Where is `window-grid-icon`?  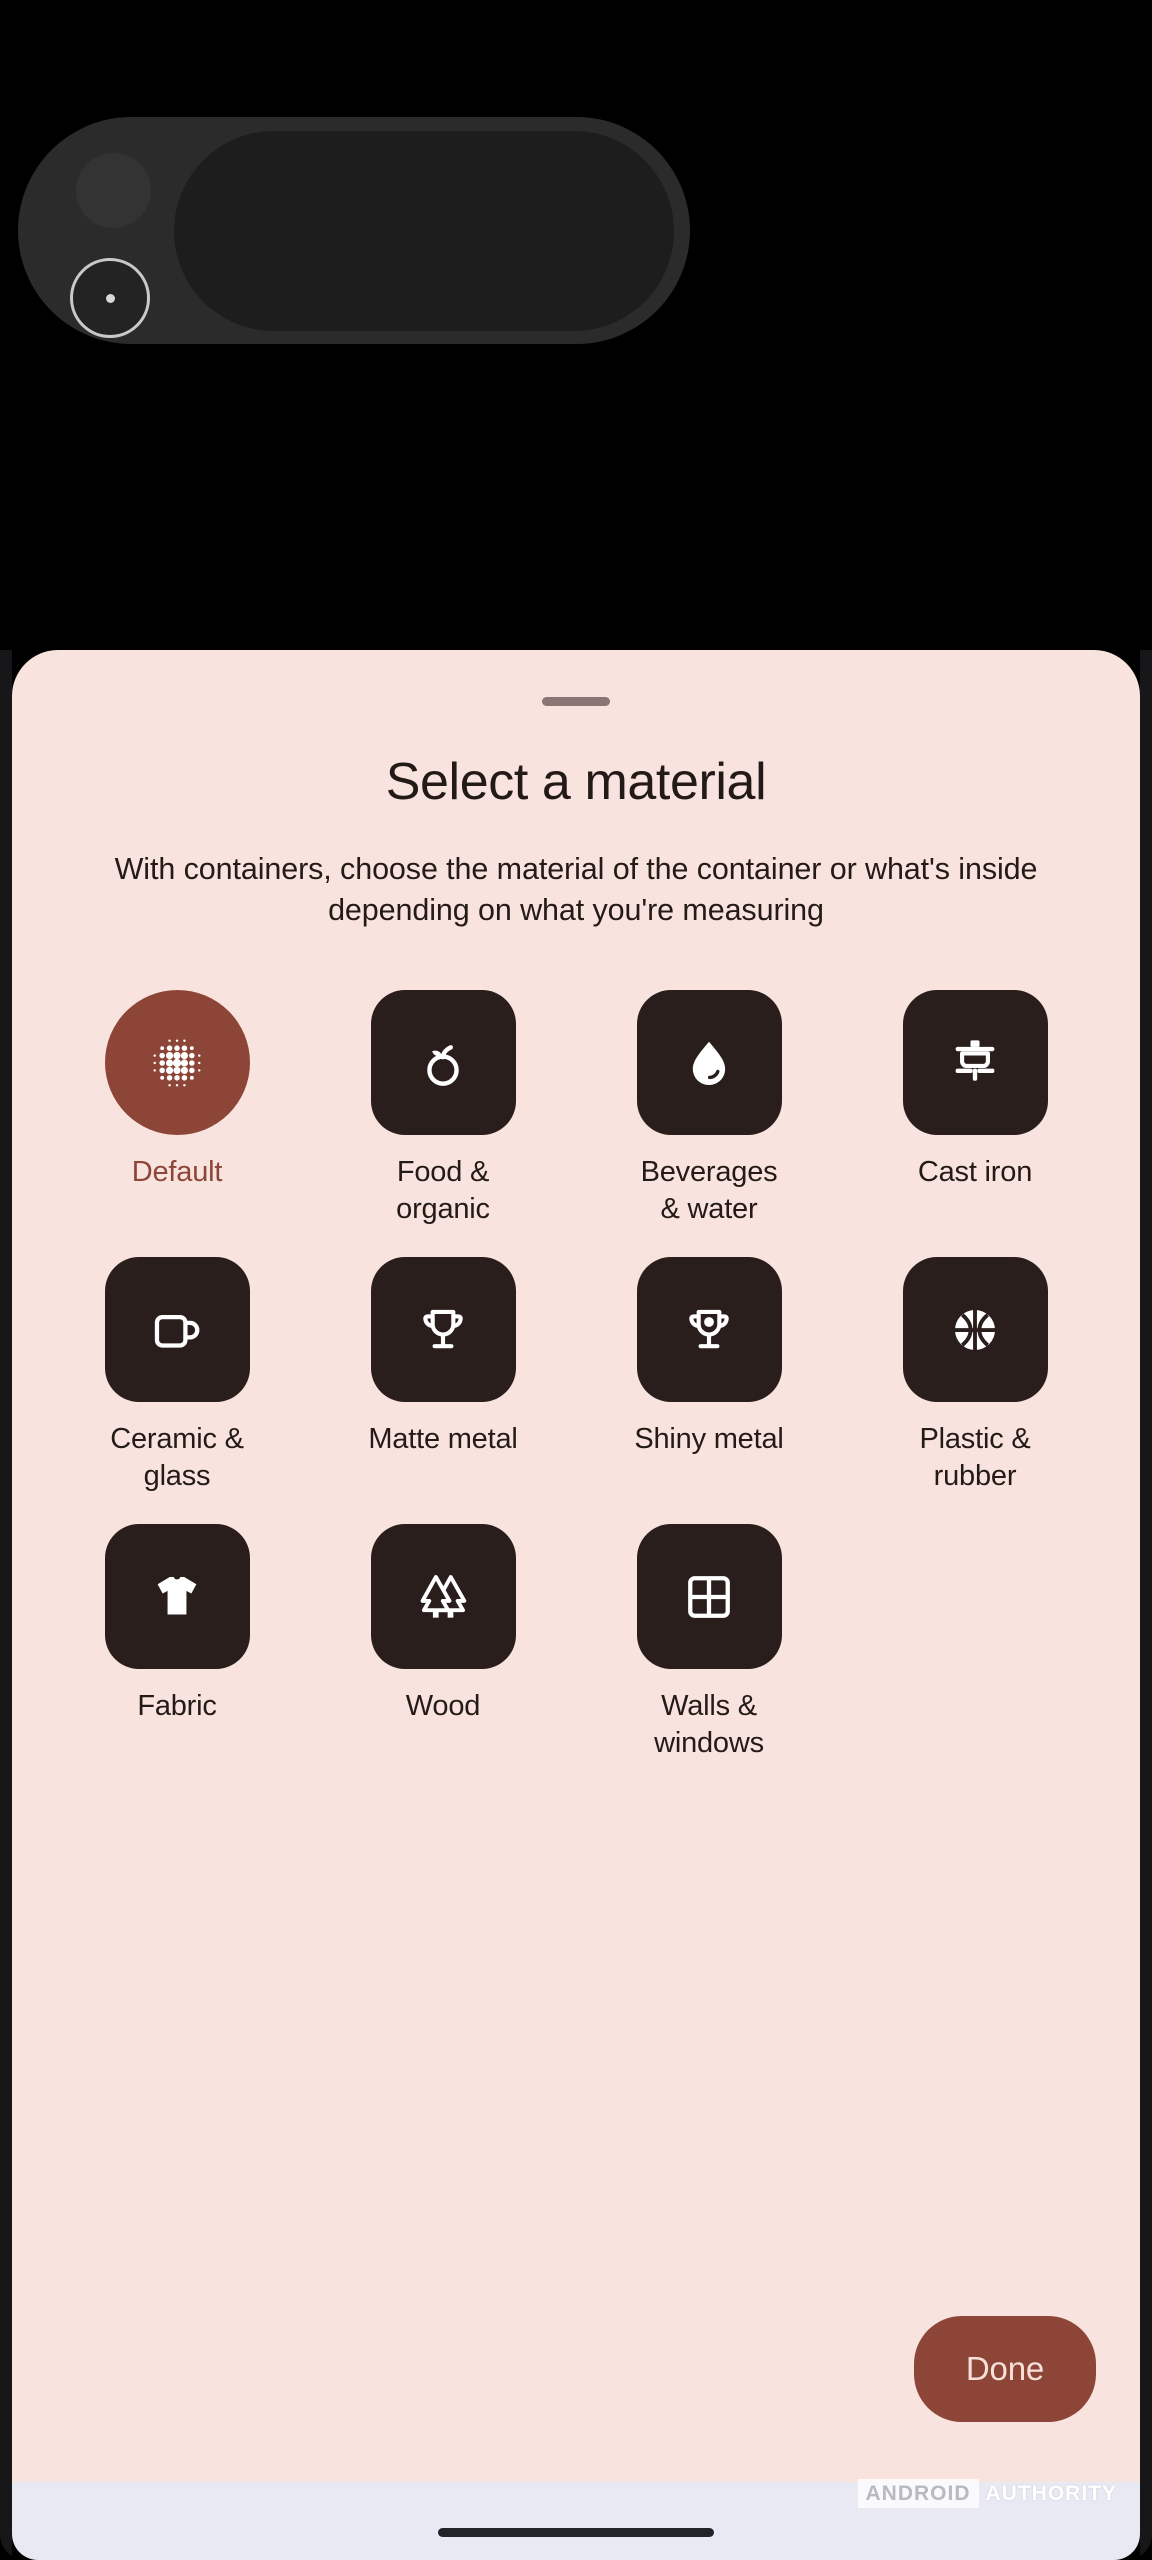
window-grid-icon is located at coordinates (709, 1597).